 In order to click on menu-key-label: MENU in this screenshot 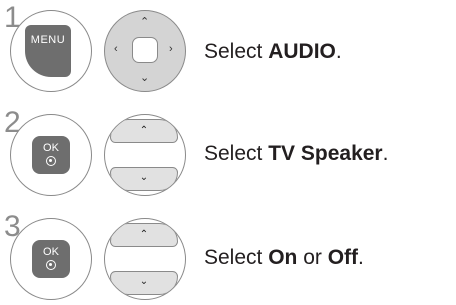, I will do `click(48, 40)`.